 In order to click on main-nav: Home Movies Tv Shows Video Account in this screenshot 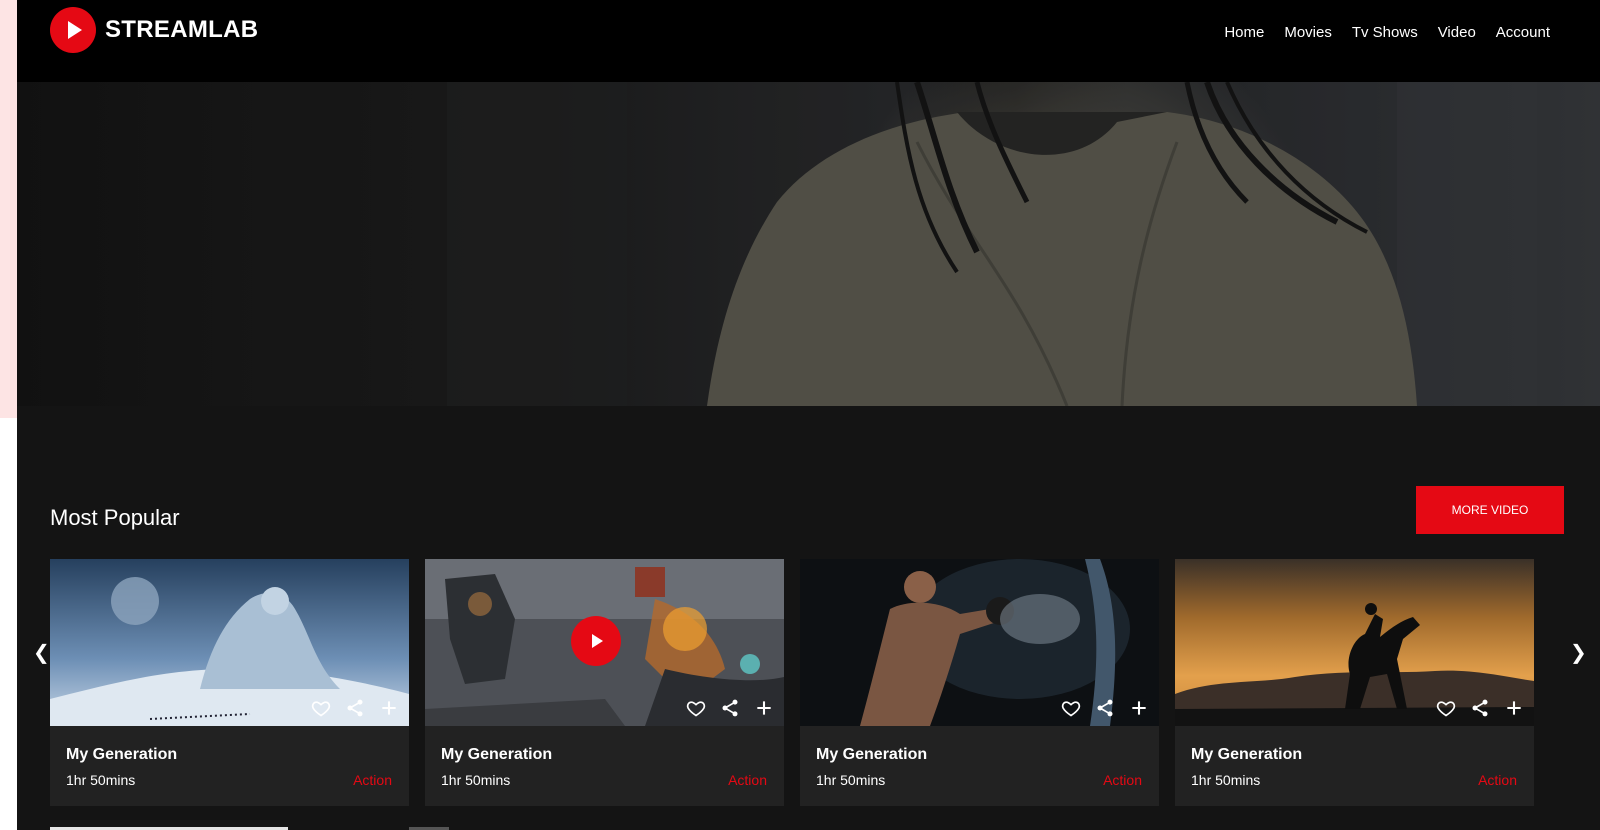, I will do `click(1387, 32)`.